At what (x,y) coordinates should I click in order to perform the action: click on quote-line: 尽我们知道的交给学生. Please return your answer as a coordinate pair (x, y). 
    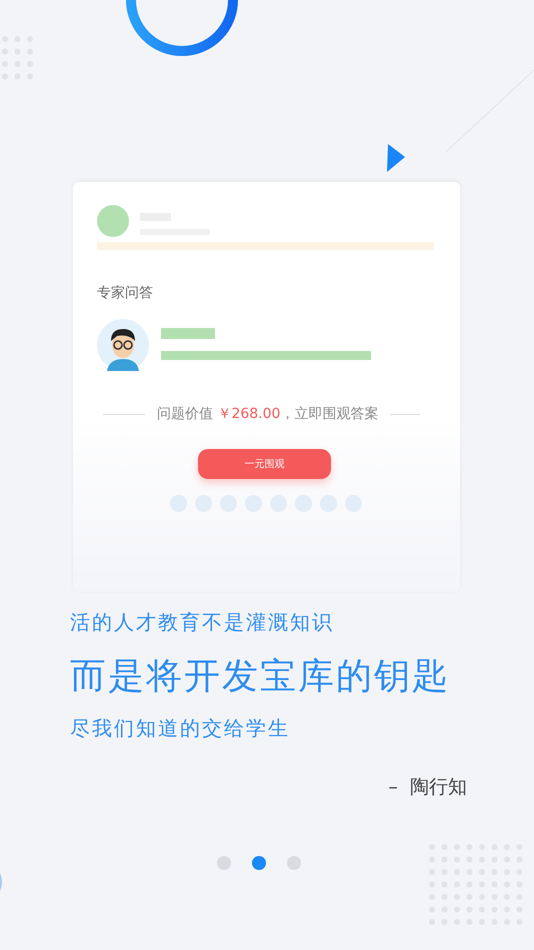
    Looking at the image, I should click on (180, 728).